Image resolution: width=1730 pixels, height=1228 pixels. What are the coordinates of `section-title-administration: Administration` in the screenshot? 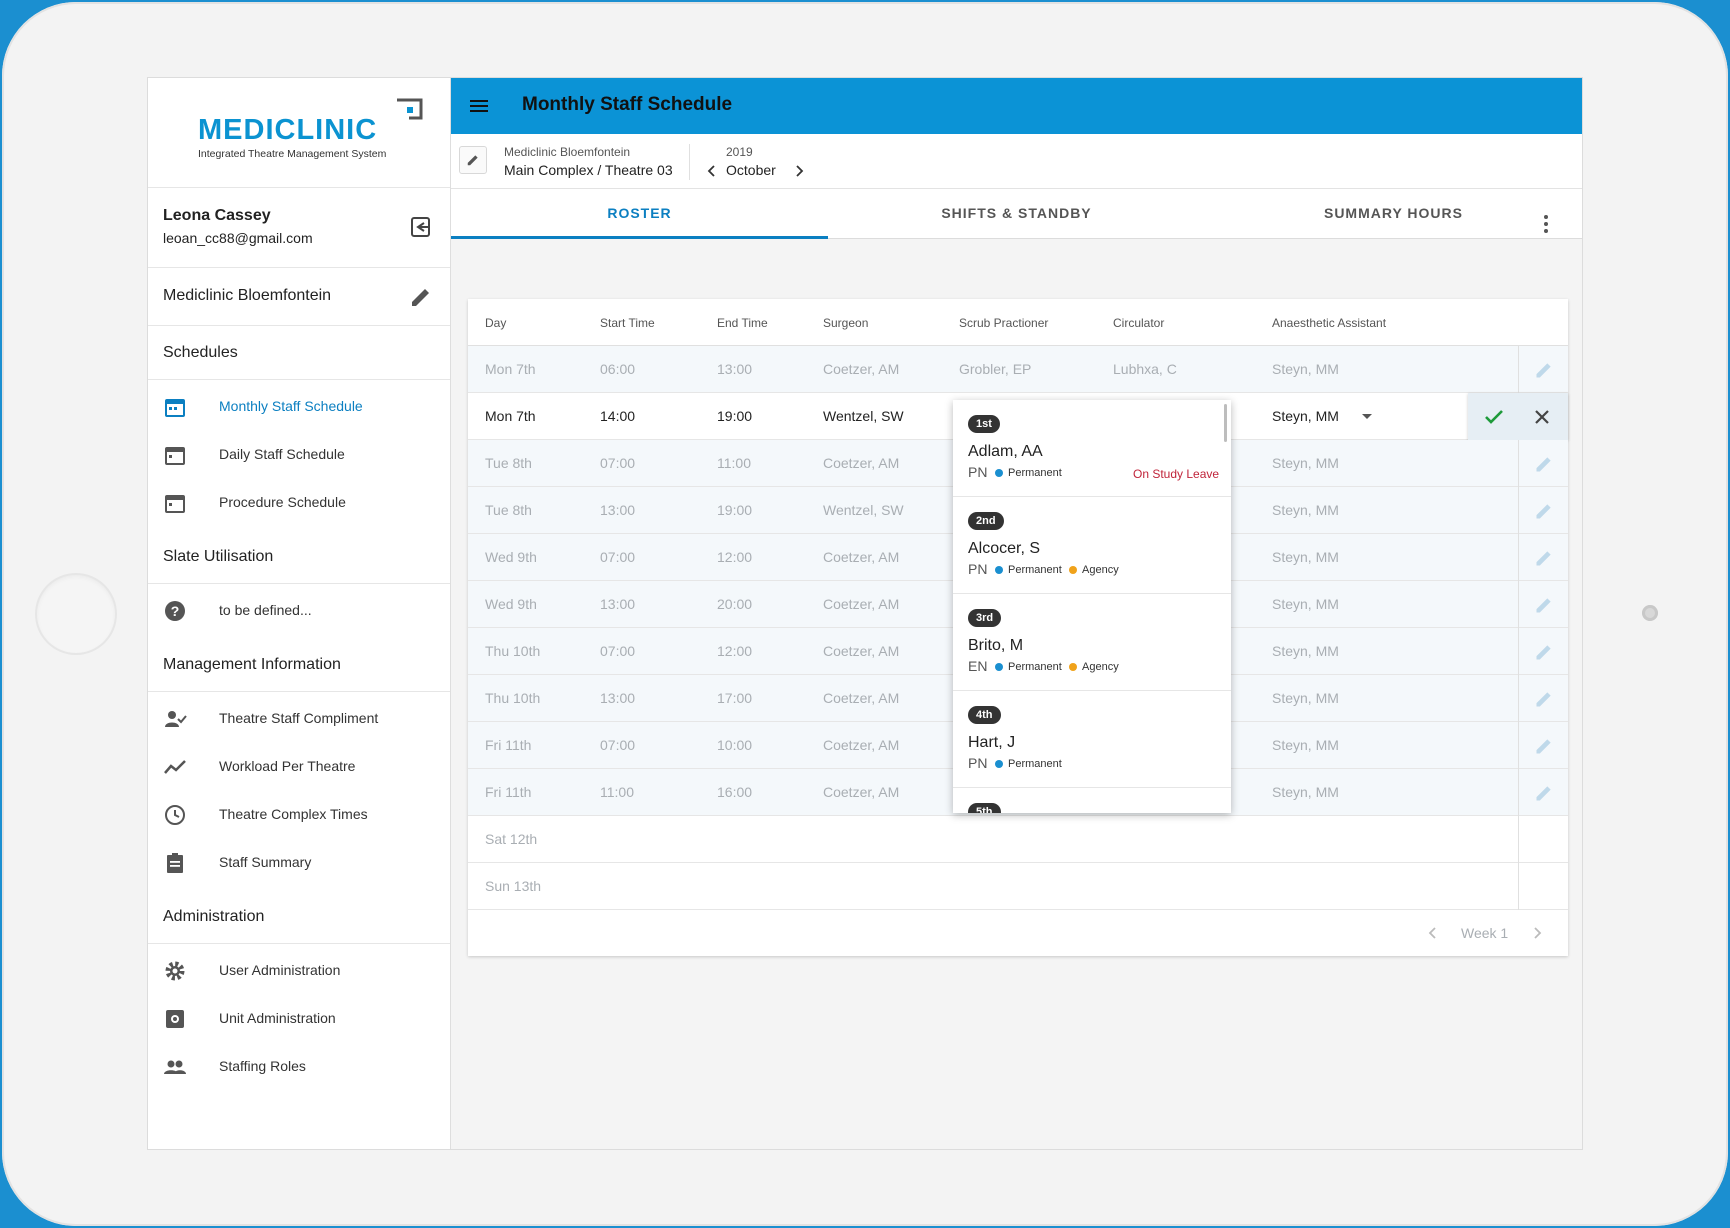 It's located at (299, 917).